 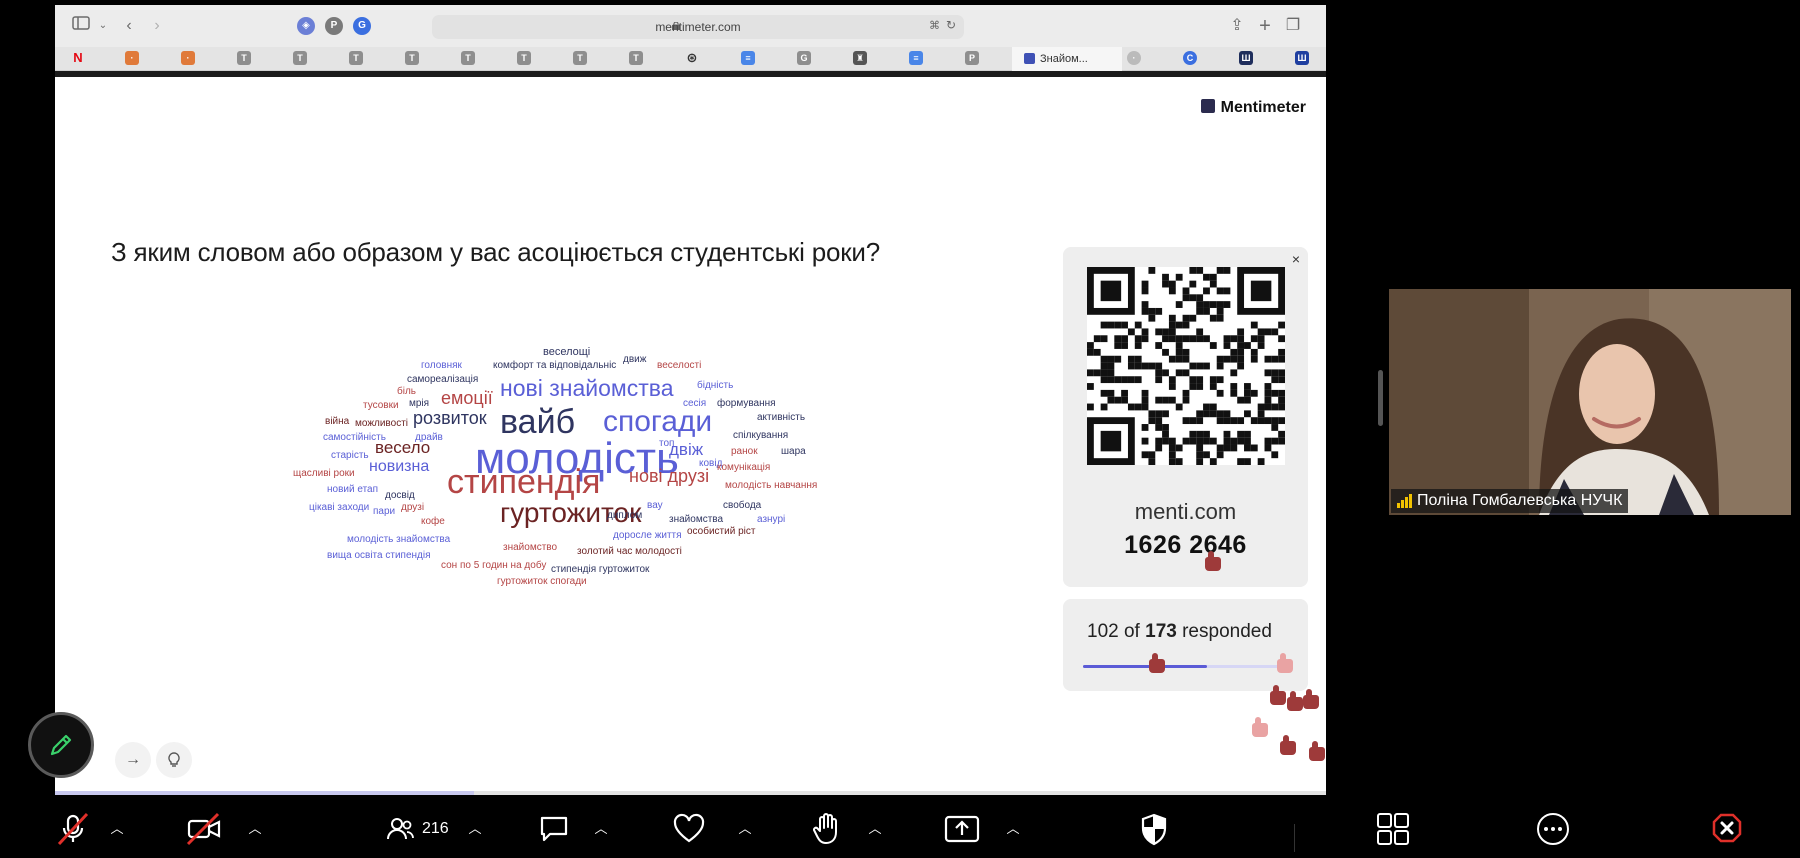 What do you see at coordinates (353, 489) in the screenshot?
I see `word-cloud-word: новий етап` at bounding box center [353, 489].